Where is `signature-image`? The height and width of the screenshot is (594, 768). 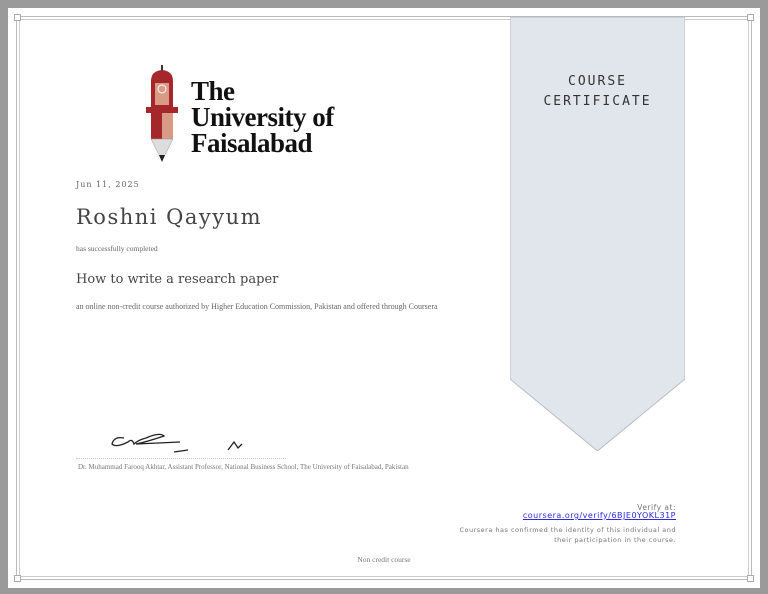
signature-image is located at coordinates (177, 443).